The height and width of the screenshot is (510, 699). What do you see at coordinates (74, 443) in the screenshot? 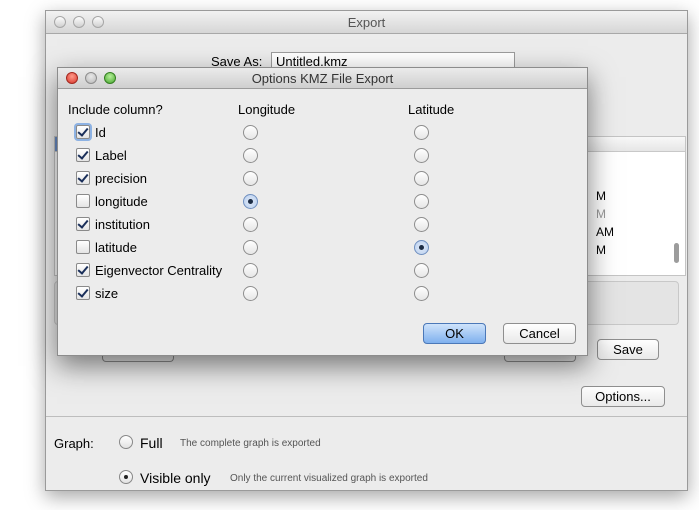
I see `graph-label: Graph:` at bounding box center [74, 443].